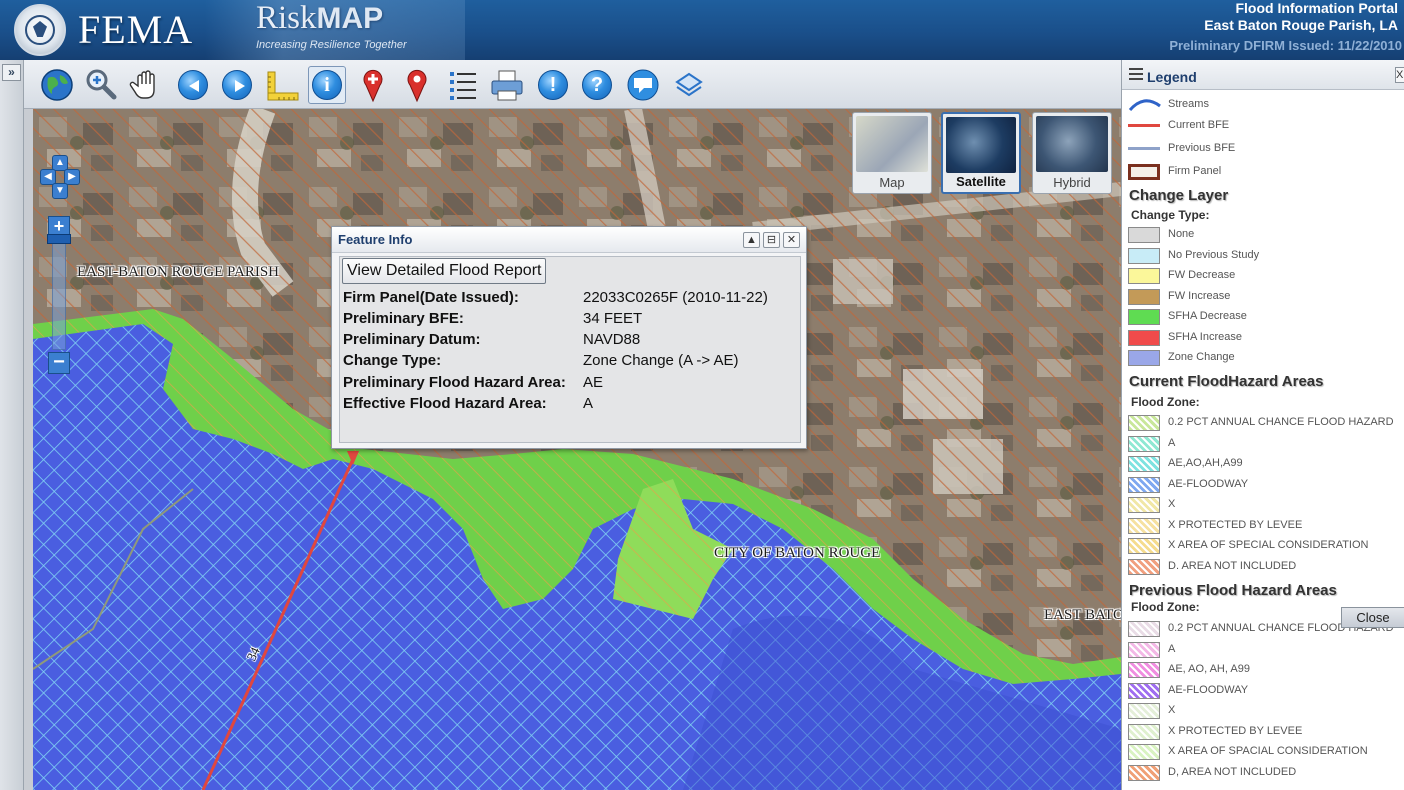 The height and width of the screenshot is (790, 1404). I want to click on change-type-subheading: Change Type:, so click(1170, 215).